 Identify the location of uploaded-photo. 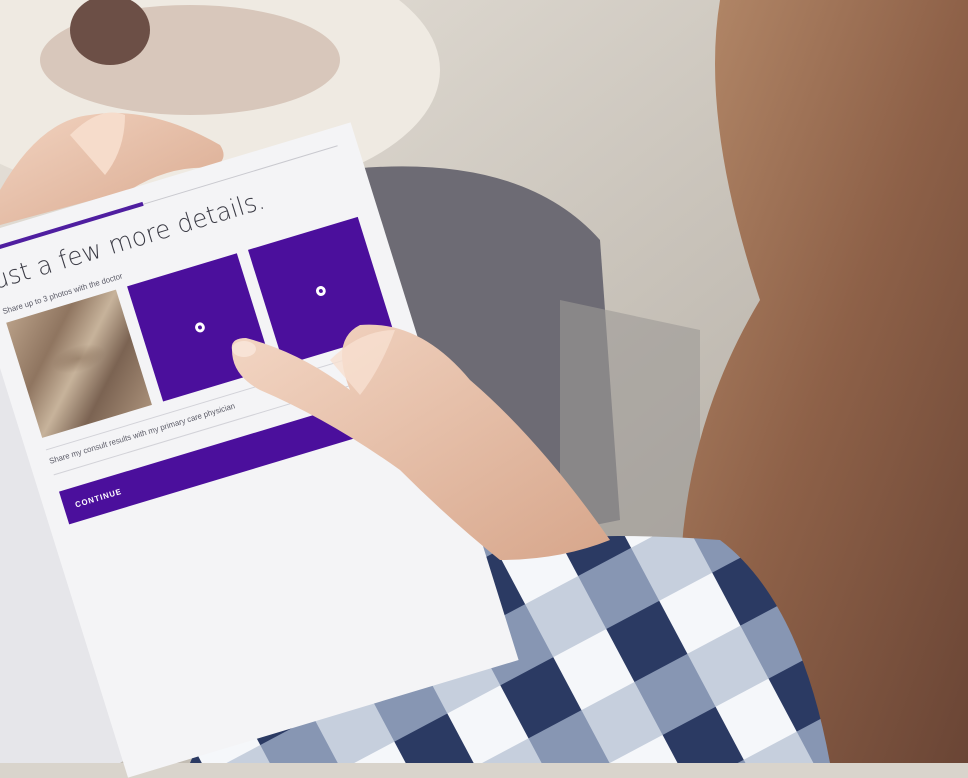
(79, 363).